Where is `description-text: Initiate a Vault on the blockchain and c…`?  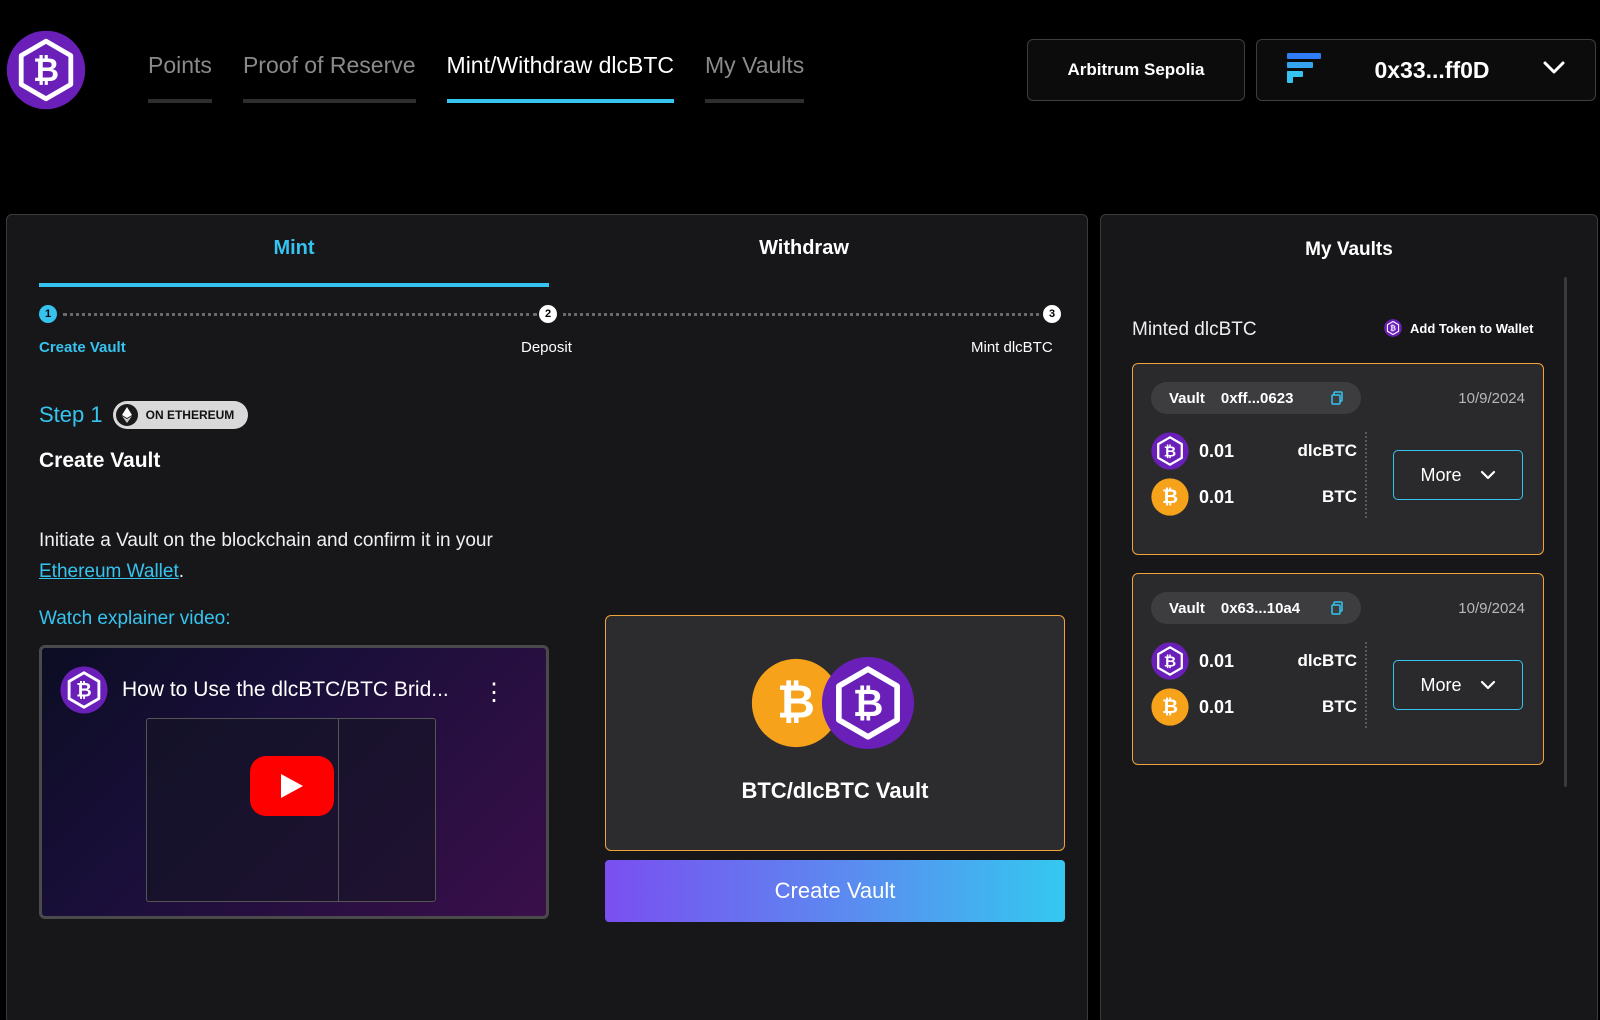
description-text: Initiate a Vault on the blockchain and c… is located at coordinates (266, 540).